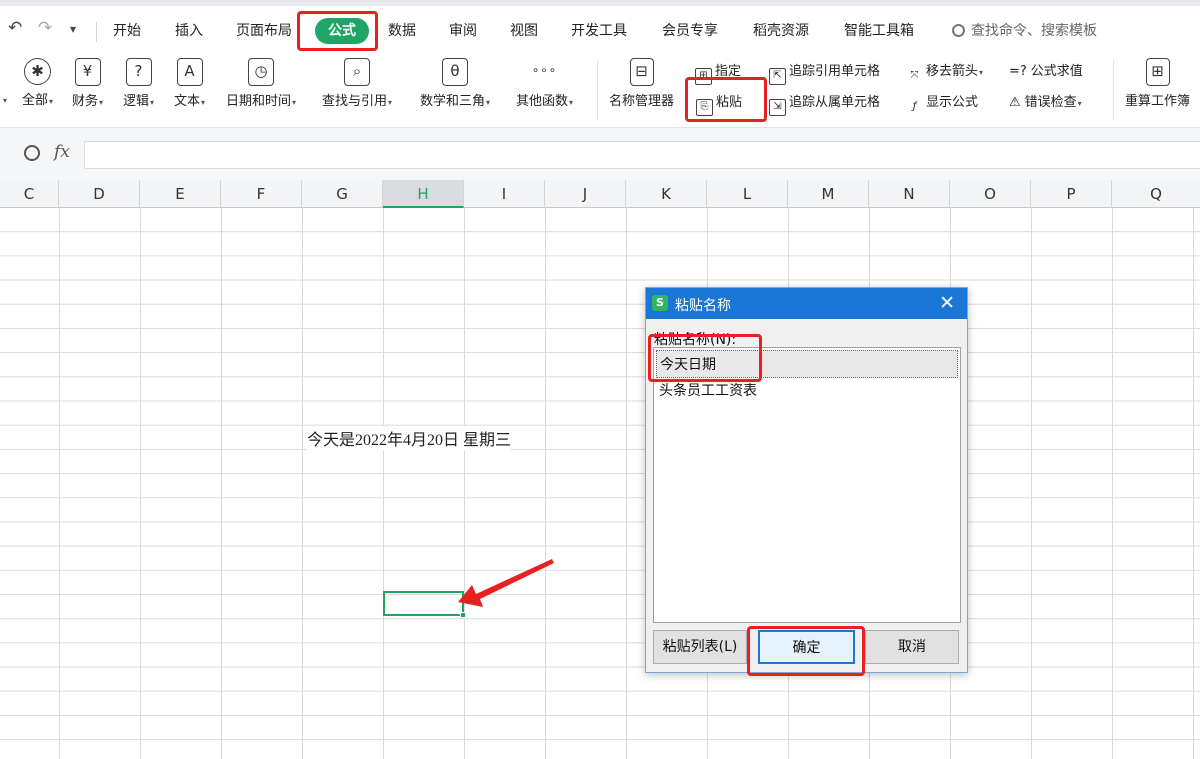 This screenshot has height=759, width=1200. I want to click on zoom-icon, so click(32, 153).